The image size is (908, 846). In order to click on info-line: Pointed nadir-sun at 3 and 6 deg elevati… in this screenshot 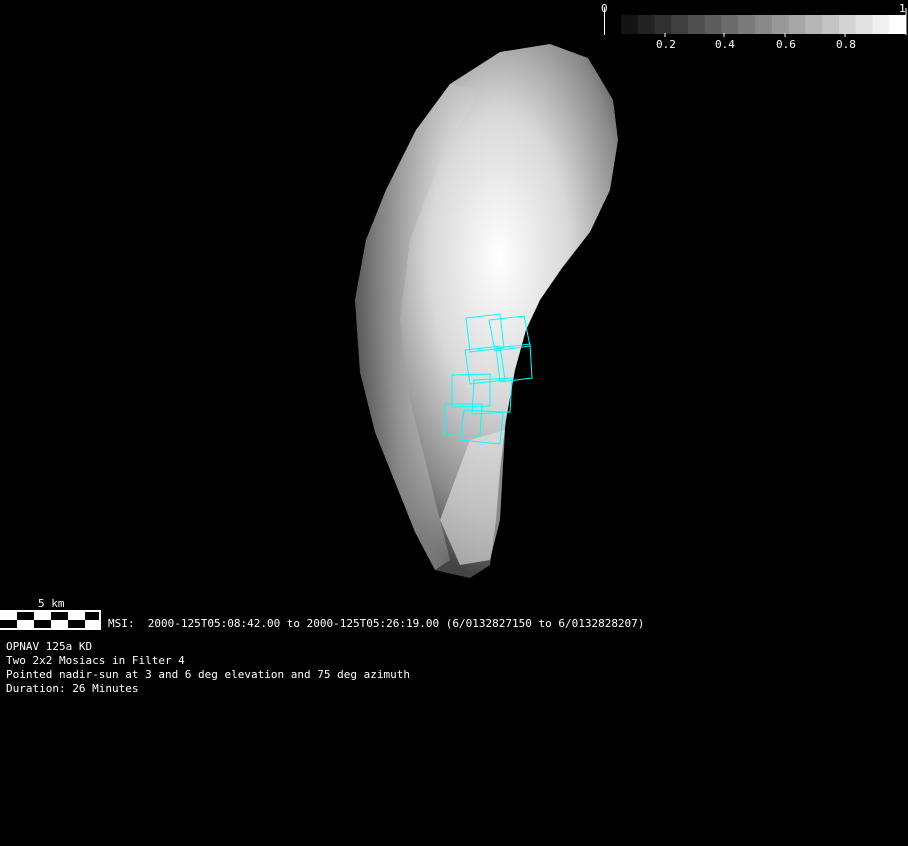, I will do `click(208, 674)`.